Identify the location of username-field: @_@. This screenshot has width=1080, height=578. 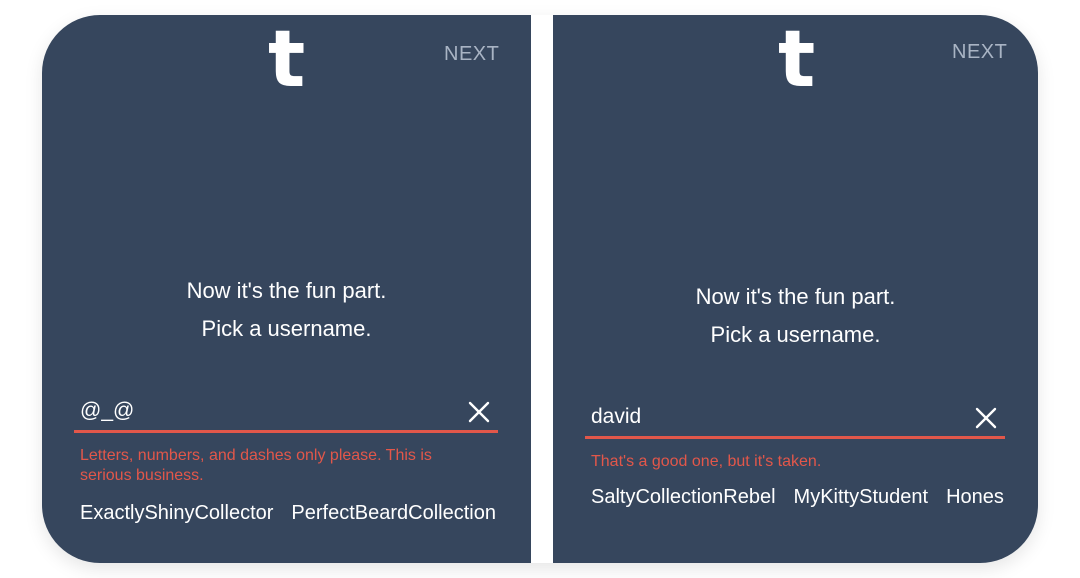
(286, 414).